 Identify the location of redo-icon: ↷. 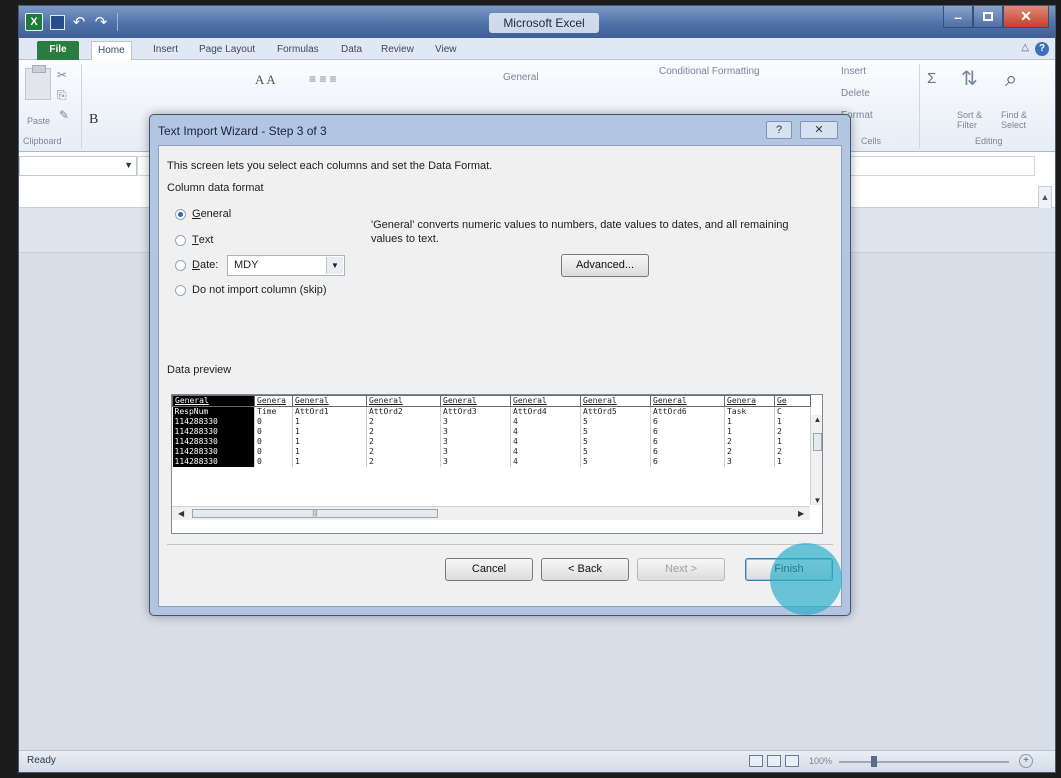
(101, 22).